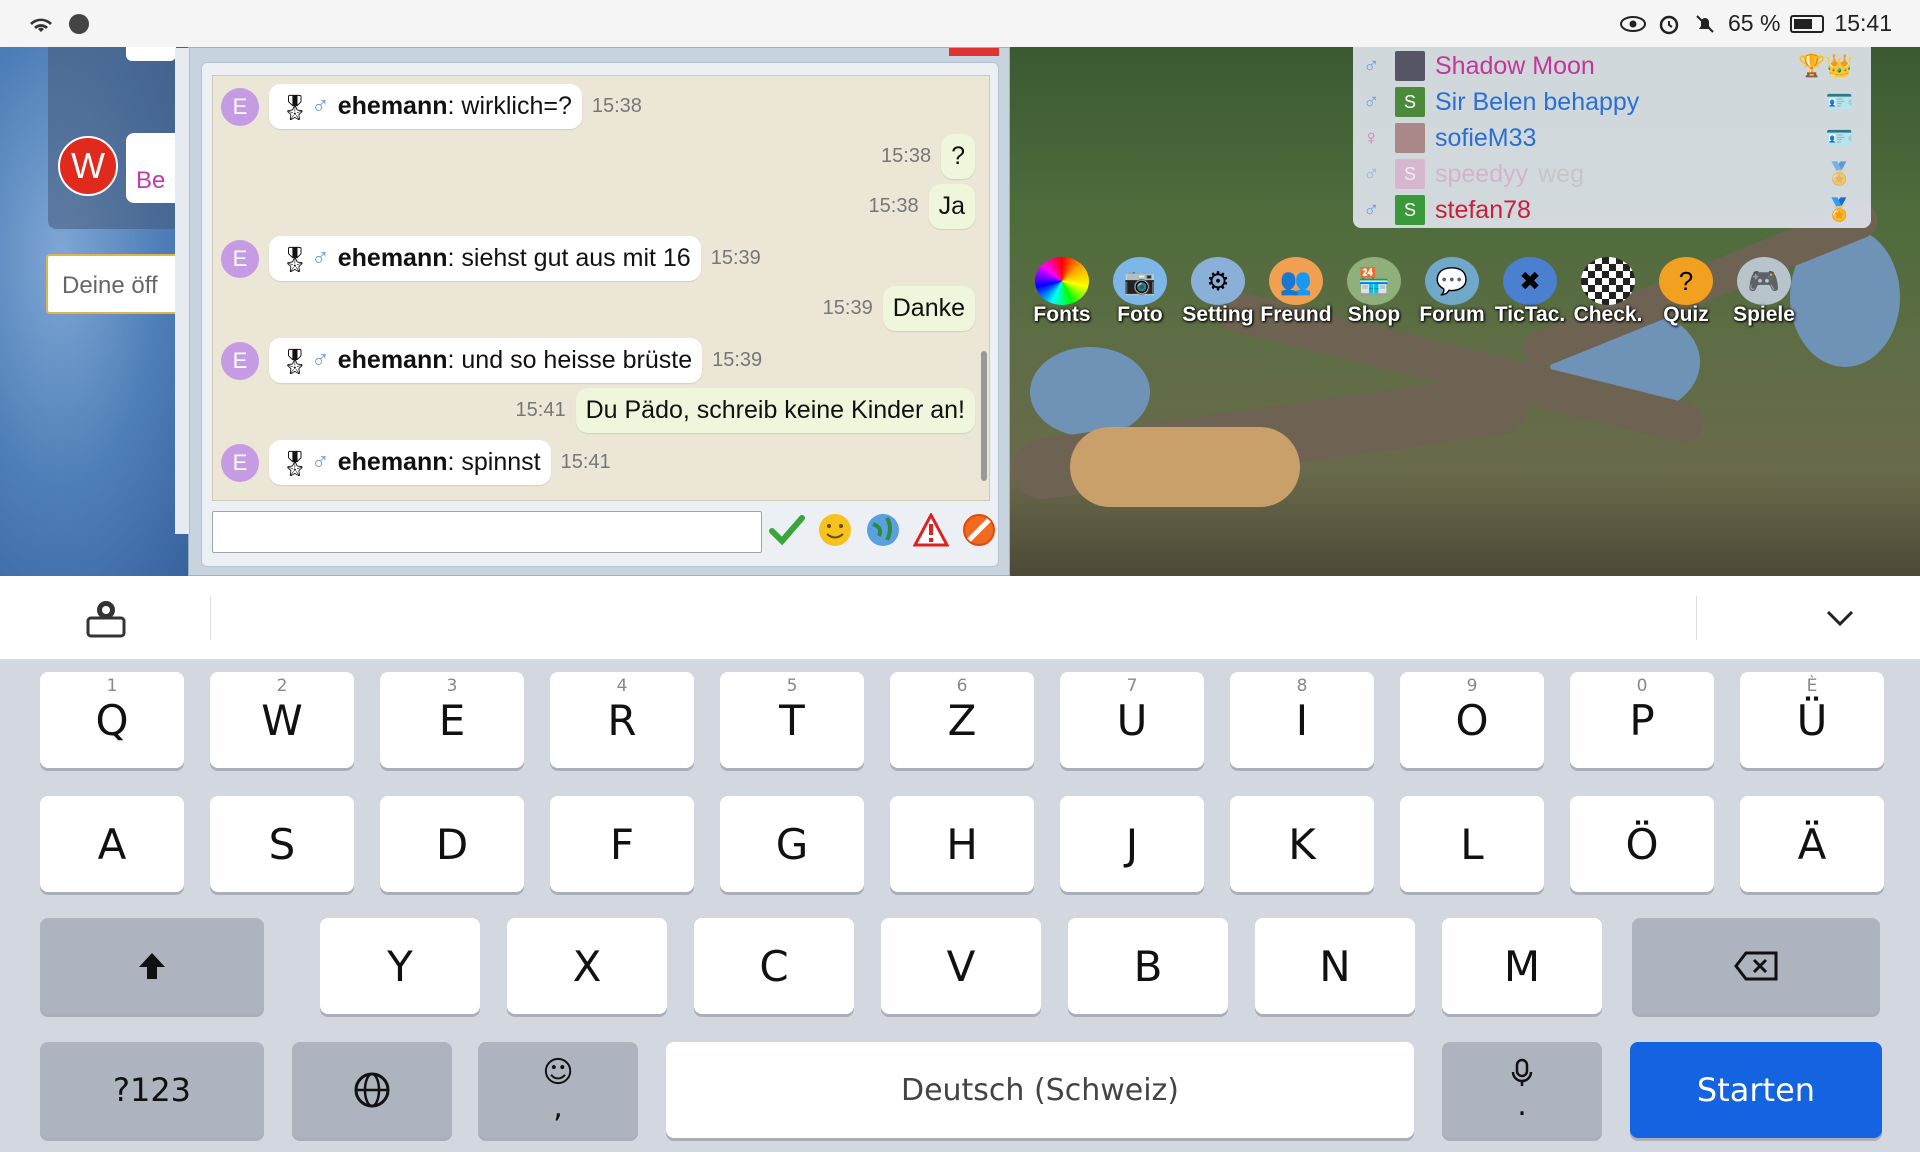  Describe the element at coordinates (792, 720) in the screenshot. I see `key-t: 5T` at that location.